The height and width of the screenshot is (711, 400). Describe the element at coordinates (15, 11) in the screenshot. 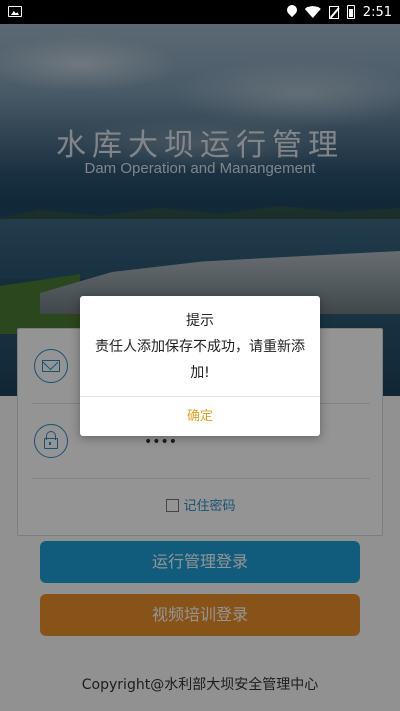

I see `image-icon` at that location.